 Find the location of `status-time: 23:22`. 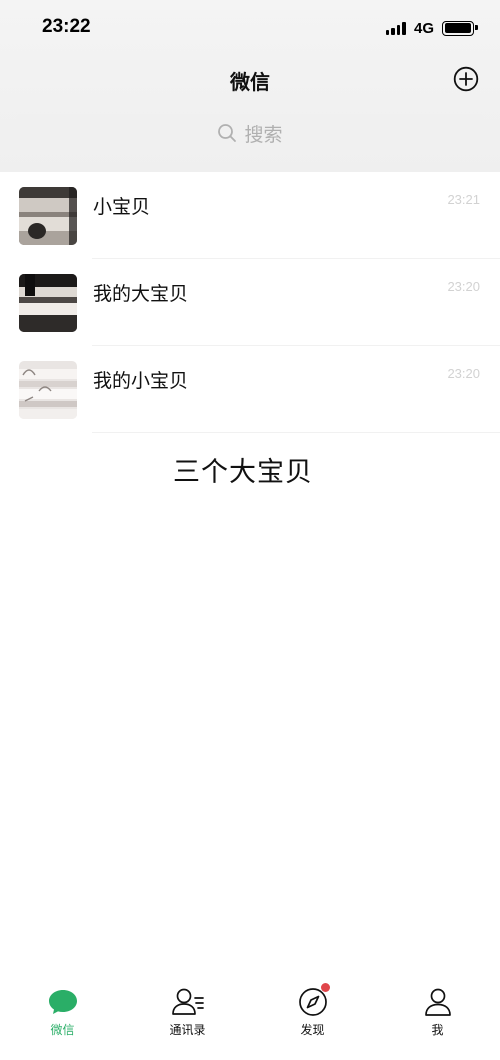

status-time: 23:22 is located at coordinates (66, 26).